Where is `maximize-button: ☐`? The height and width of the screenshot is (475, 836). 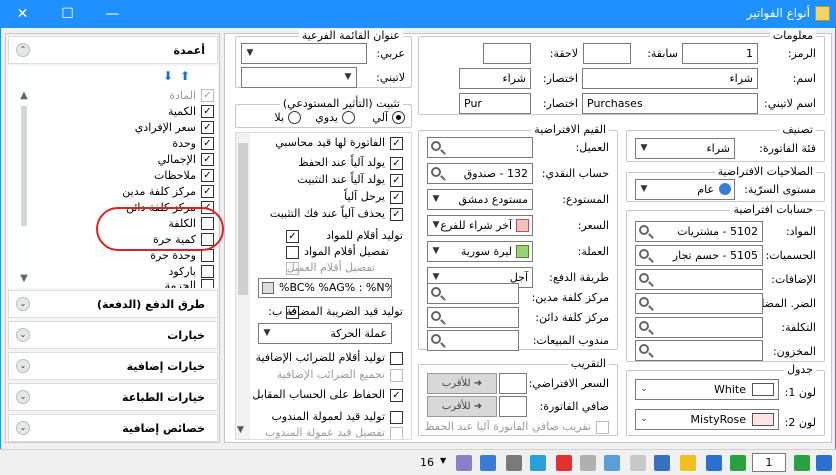 maximize-button: ☐ is located at coordinates (67, 14).